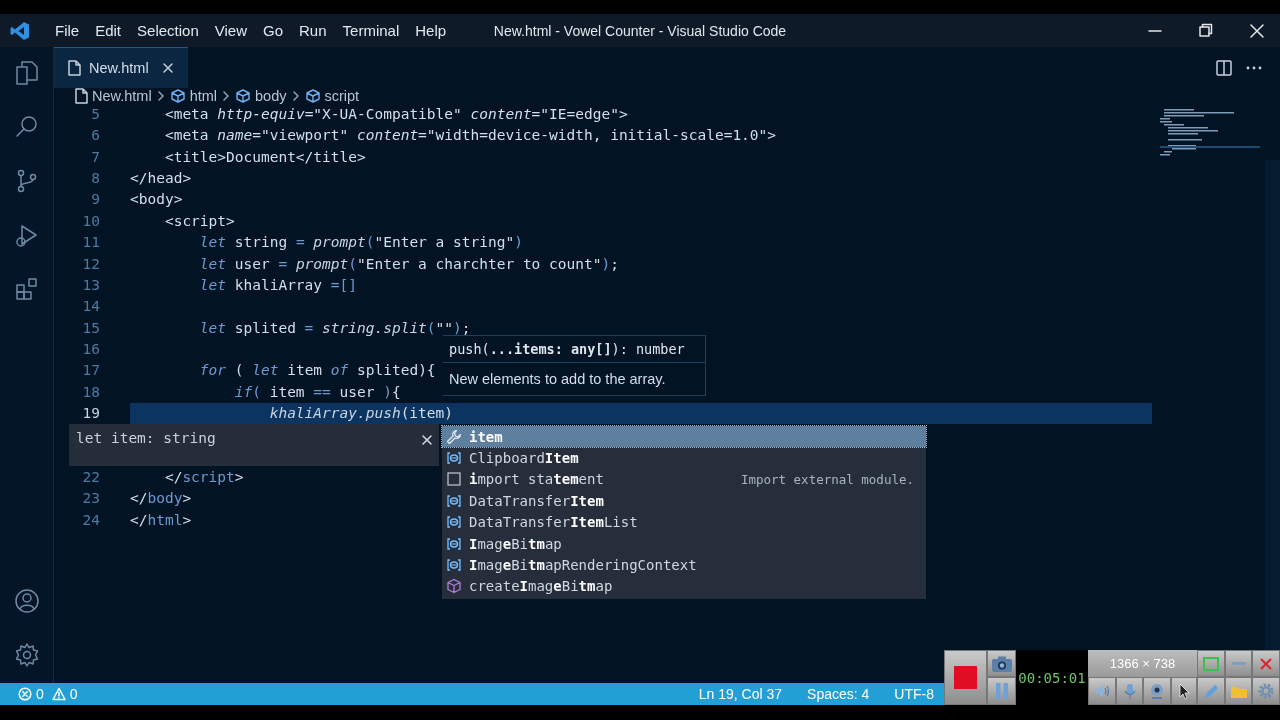 This screenshot has height=720, width=1280. Describe the element at coordinates (95, 157) in the screenshot. I see `line-number: 7` at that location.